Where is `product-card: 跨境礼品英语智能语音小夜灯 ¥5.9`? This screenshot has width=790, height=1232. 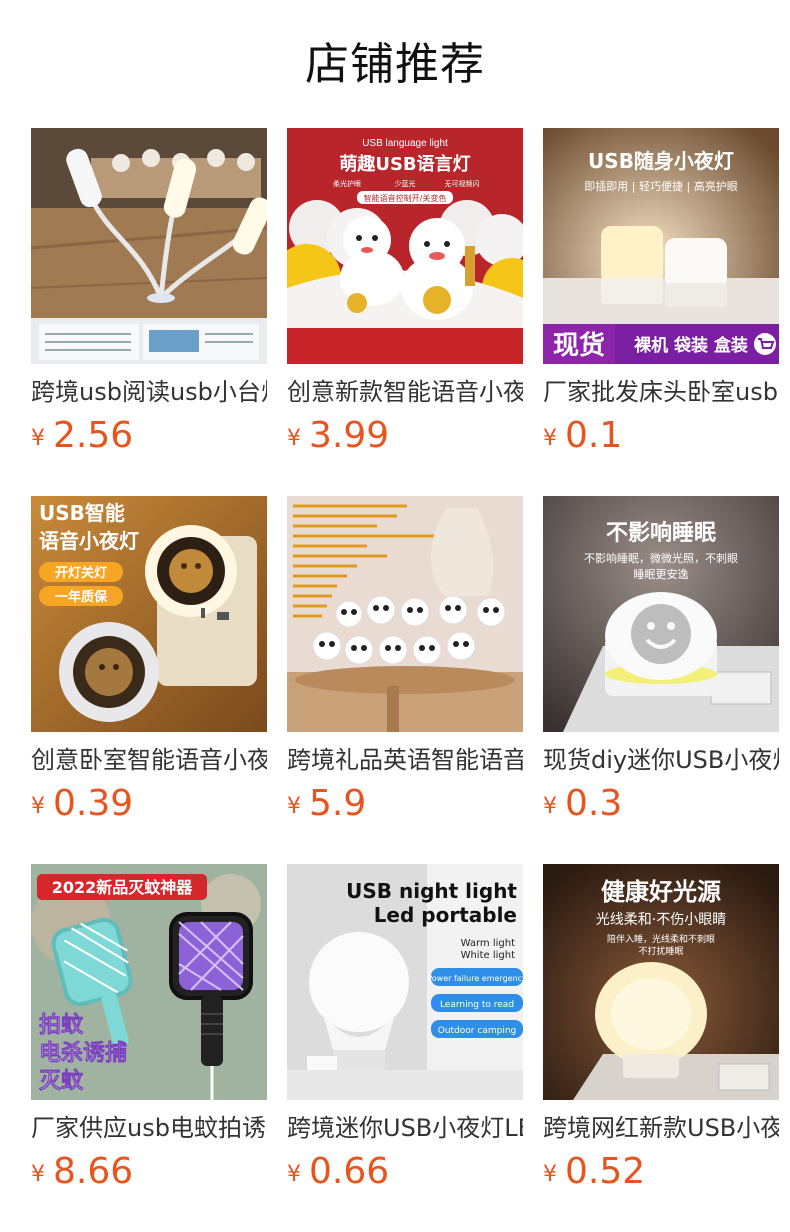
product-card: 跨境礼品英语智能语音小夜灯 ¥5.9 is located at coordinates (405, 680).